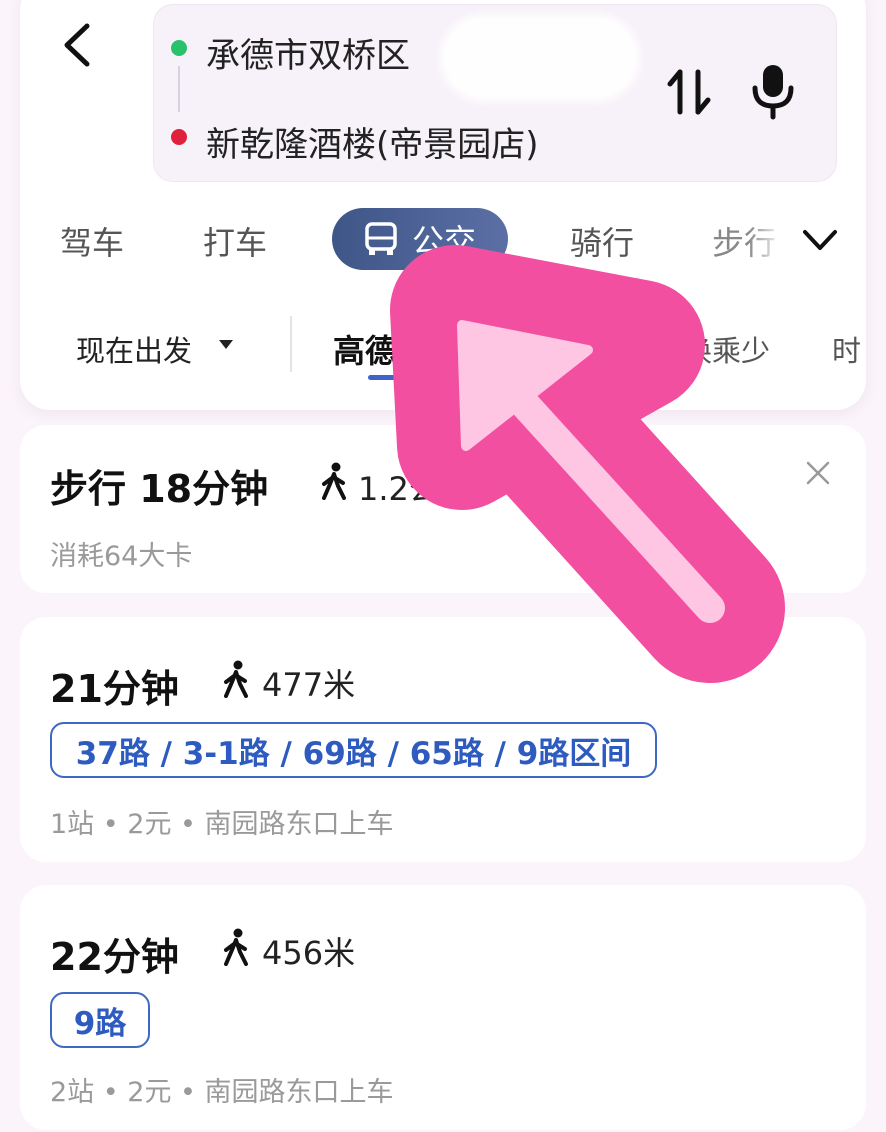 The width and height of the screenshot is (886, 1132). I want to click on origin-dot-icon, so click(179, 48).